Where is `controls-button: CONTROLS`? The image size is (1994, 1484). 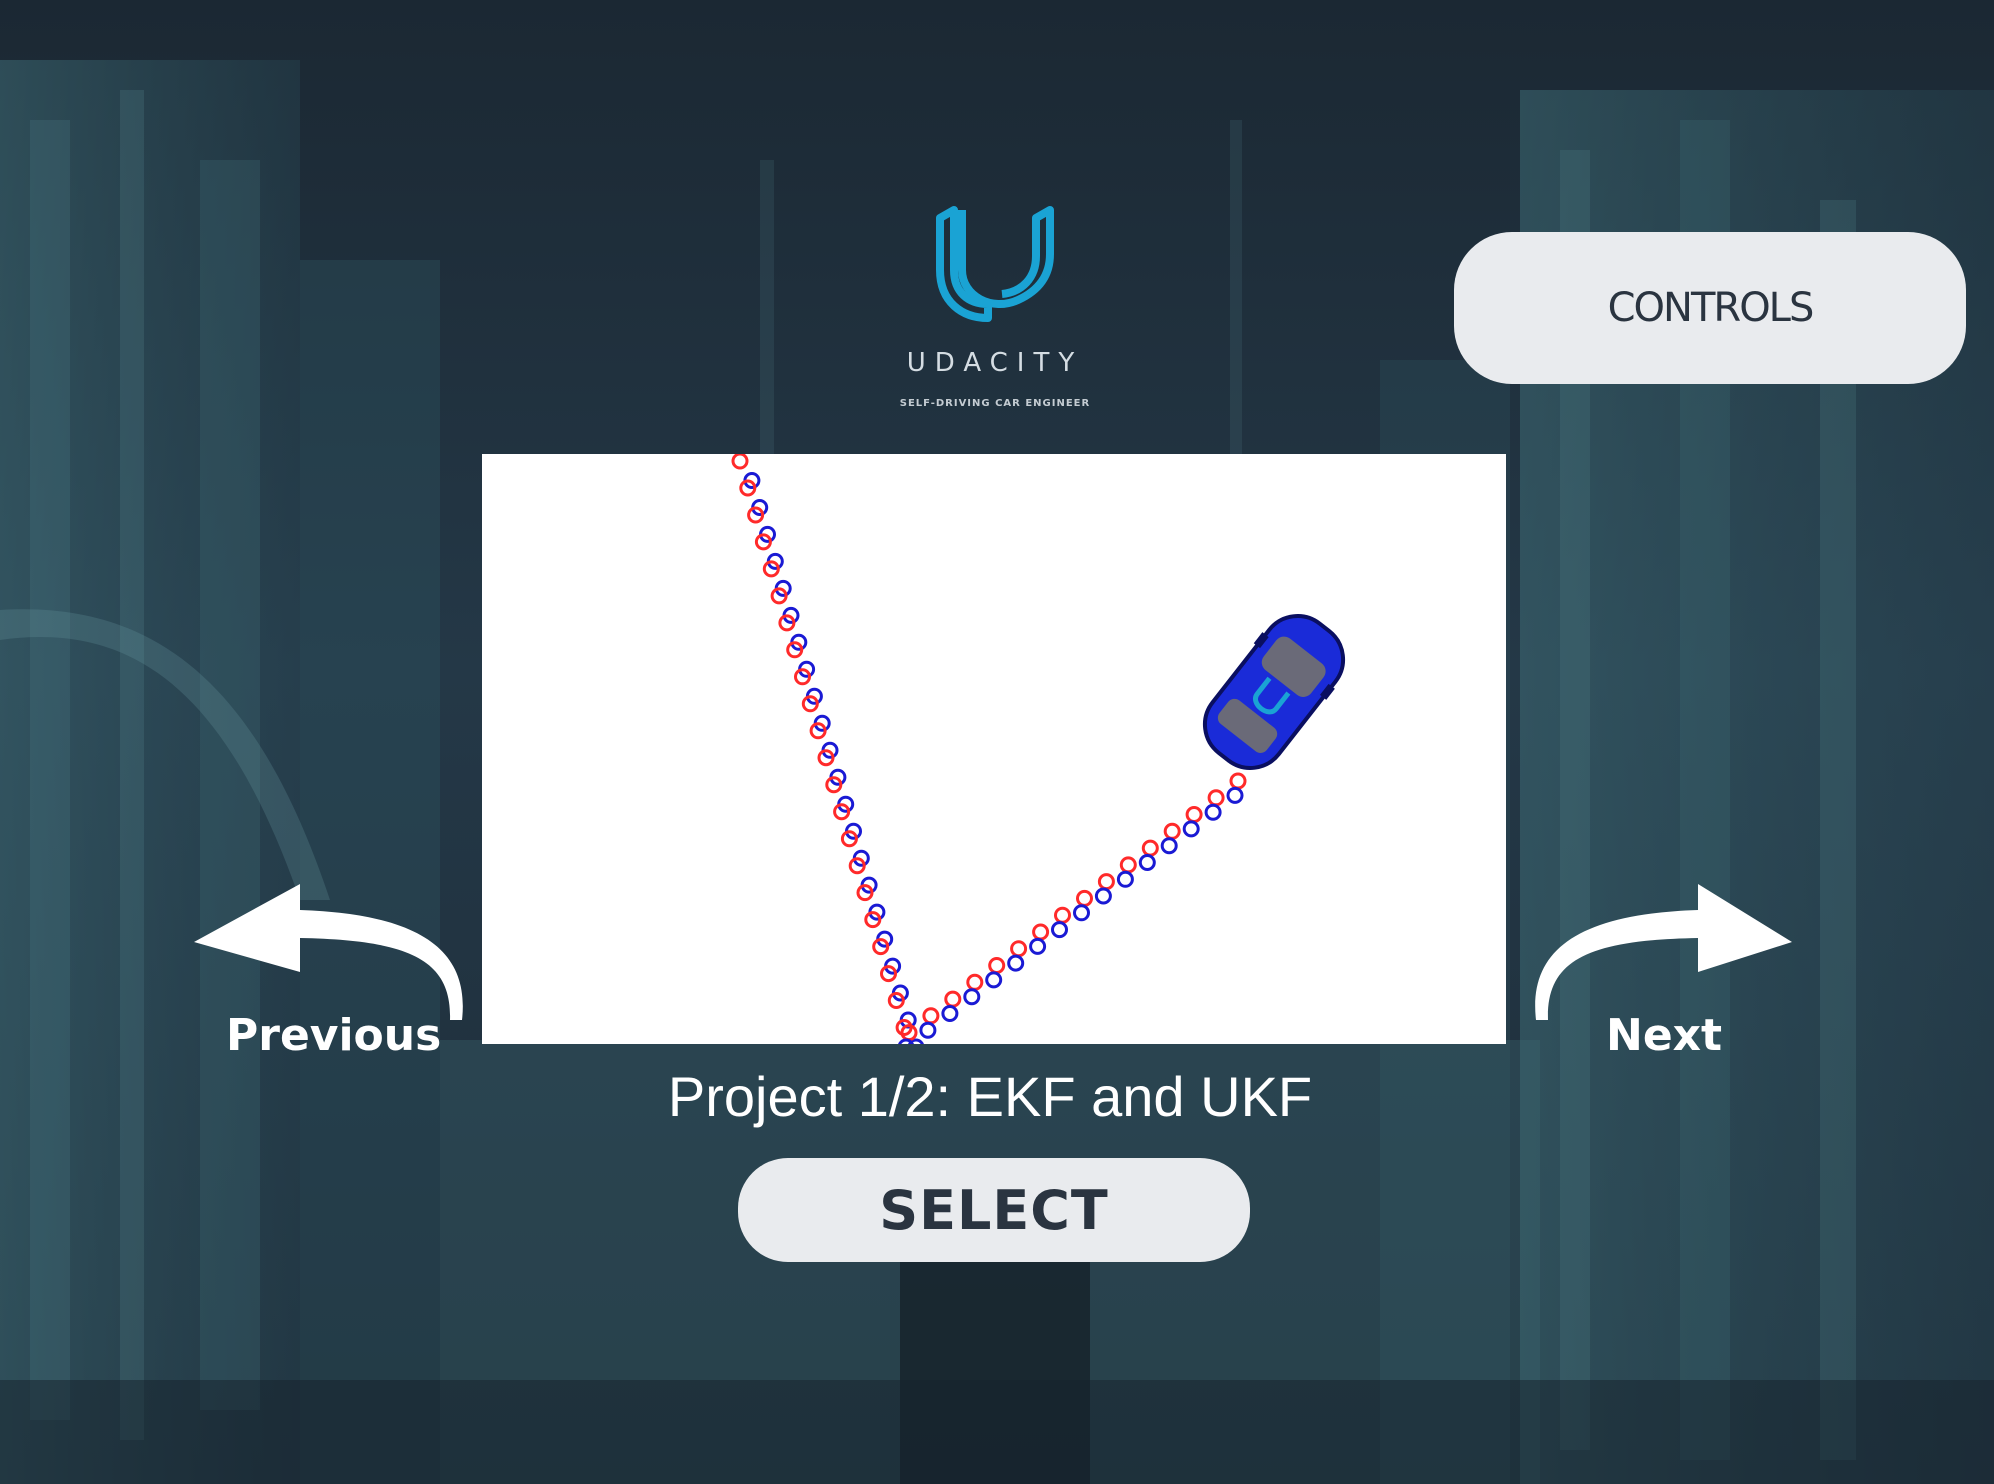 controls-button: CONTROLS is located at coordinates (1710, 308).